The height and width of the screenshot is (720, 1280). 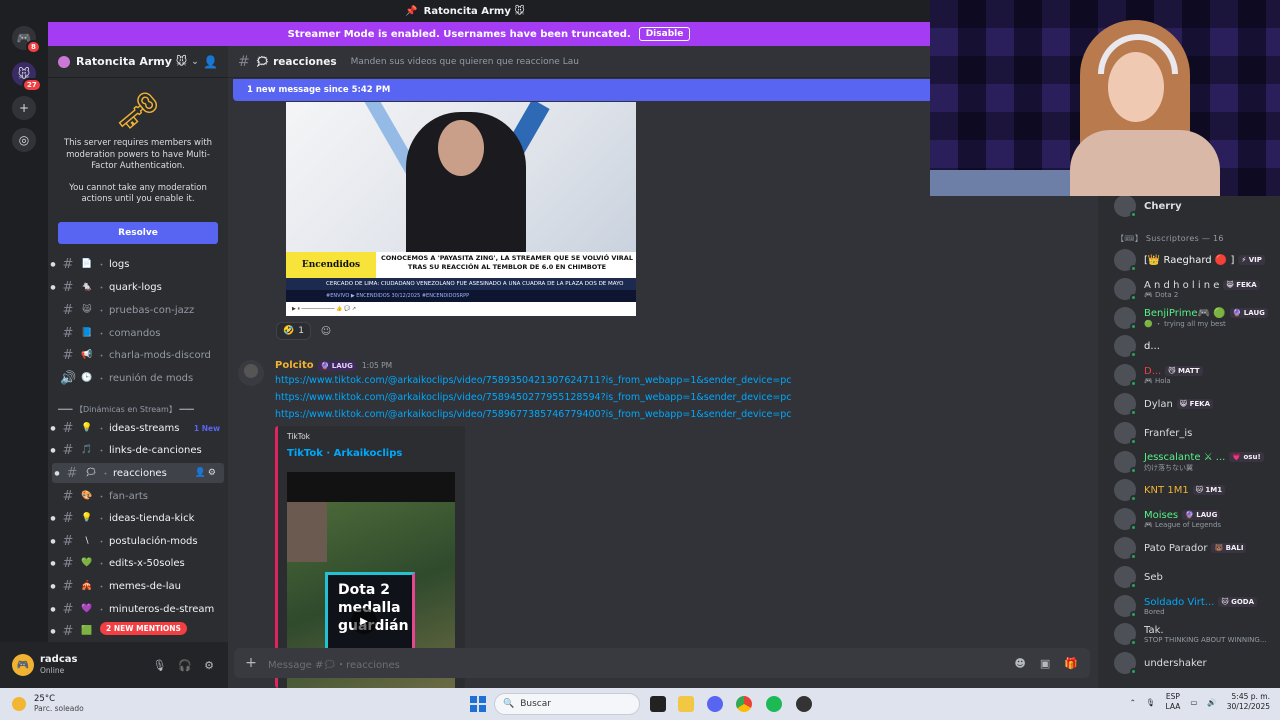 What do you see at coordinates (1164, 404) in the screenshot?
I see `member-item: Dylan 😸 FEKA` at bounding box center [1164, 404].